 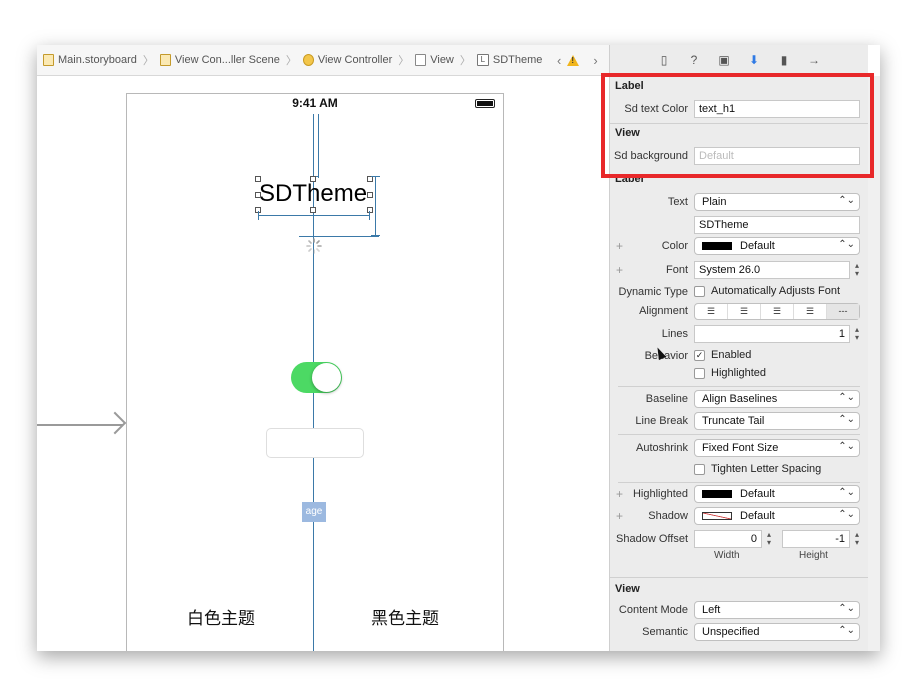 What do you see at coordinates (652, 539) in the screenshot?
I see `shadow-offset-label: Shadow Offset` at bounding box center [652, 539].